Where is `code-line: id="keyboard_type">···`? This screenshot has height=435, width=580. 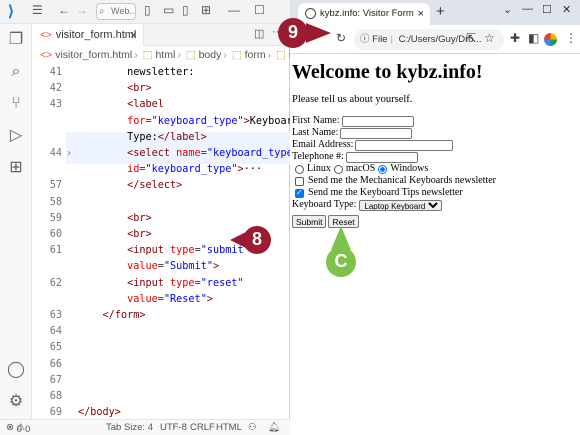
code-line: id="keyboard_type">··· is located at coordinates (170, 169).